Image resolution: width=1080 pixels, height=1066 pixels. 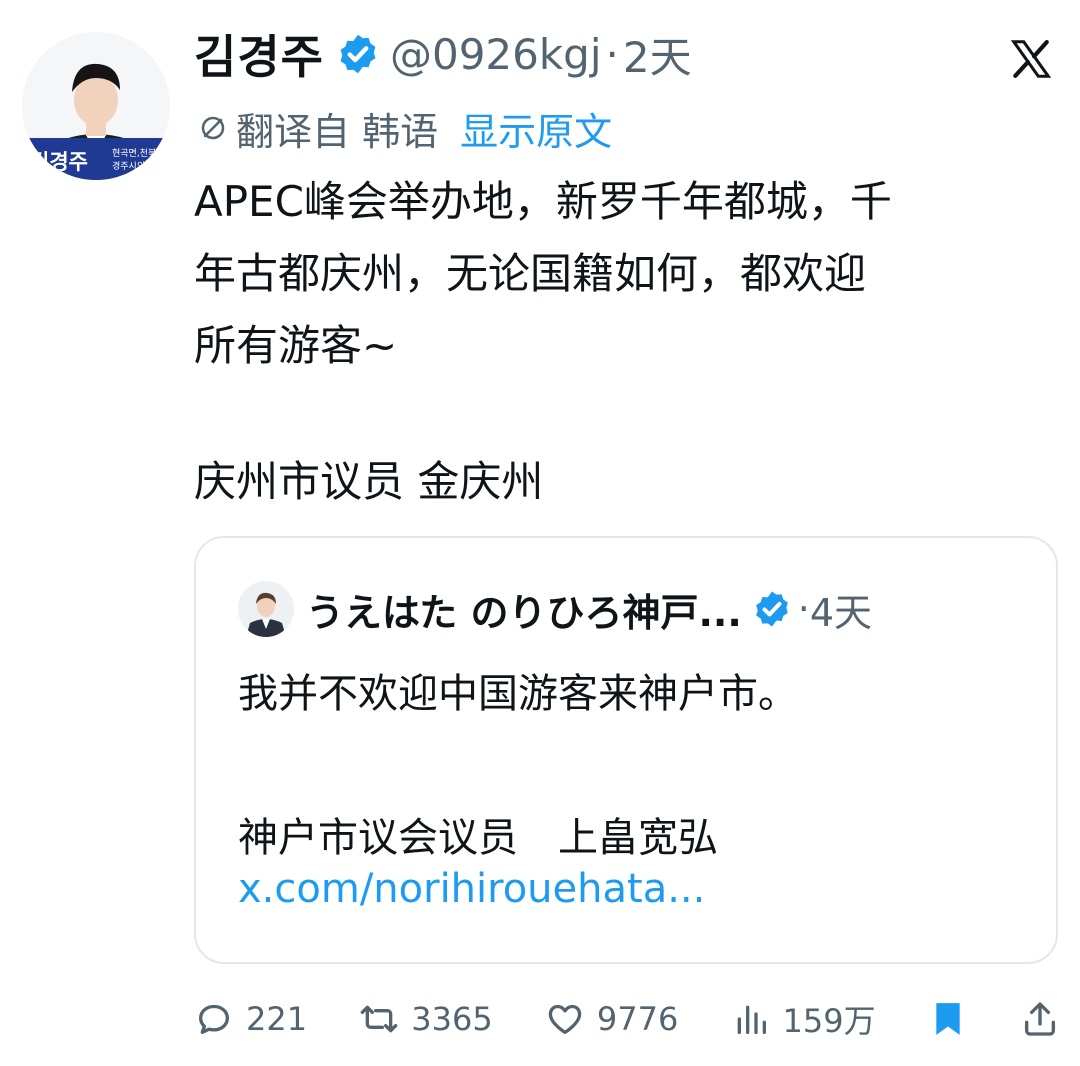 I want to click on reply-button: 221, so click(x=250, y=1019).